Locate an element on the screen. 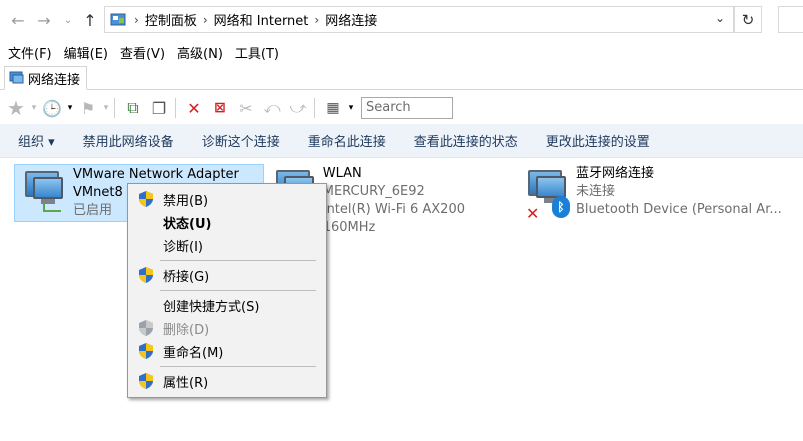 The width and height of the screenshot is (803, 441). ctx-delete-label: 删除(D) is located at coordinates (186, 330).